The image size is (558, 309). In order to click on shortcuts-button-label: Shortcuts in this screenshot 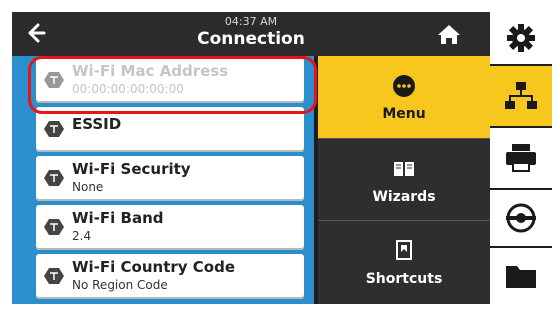, I will do `click(404, 279)`.